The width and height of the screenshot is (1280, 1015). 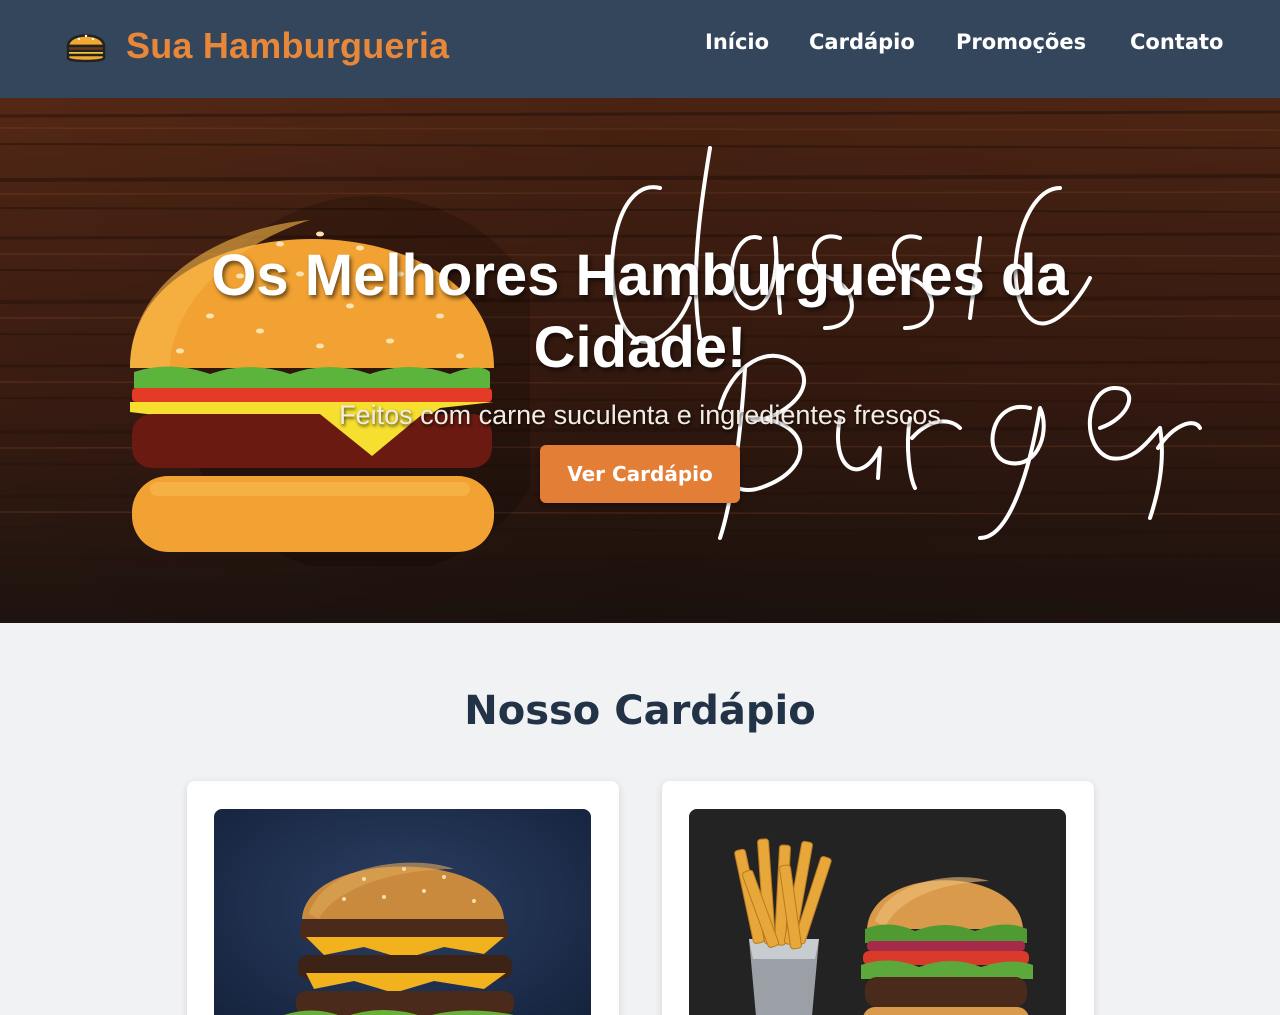 I want to click on double-cheeseburger-photo, so click(x=402, y=912).